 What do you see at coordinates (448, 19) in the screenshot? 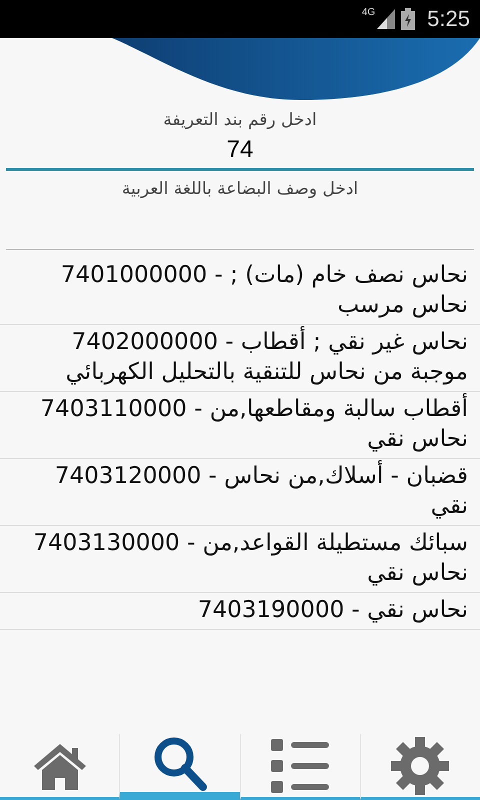
I see `clock: 5:25` at bounding box center [448, 19].